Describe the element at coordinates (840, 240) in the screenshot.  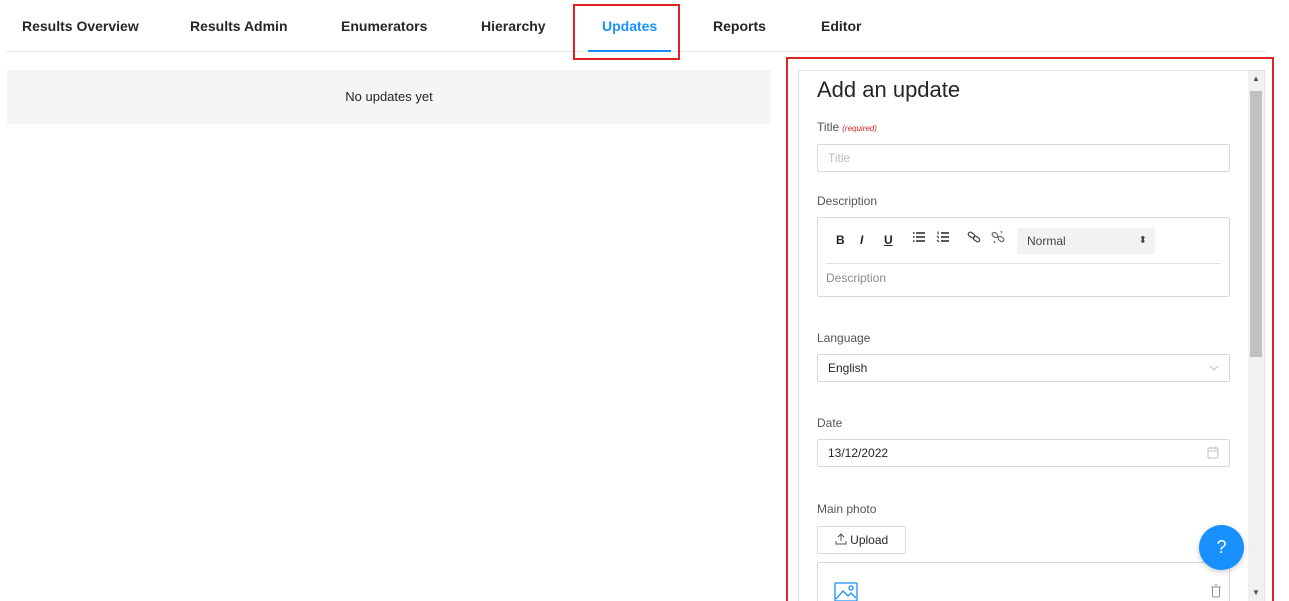
I see `bold-button: B` at that location.